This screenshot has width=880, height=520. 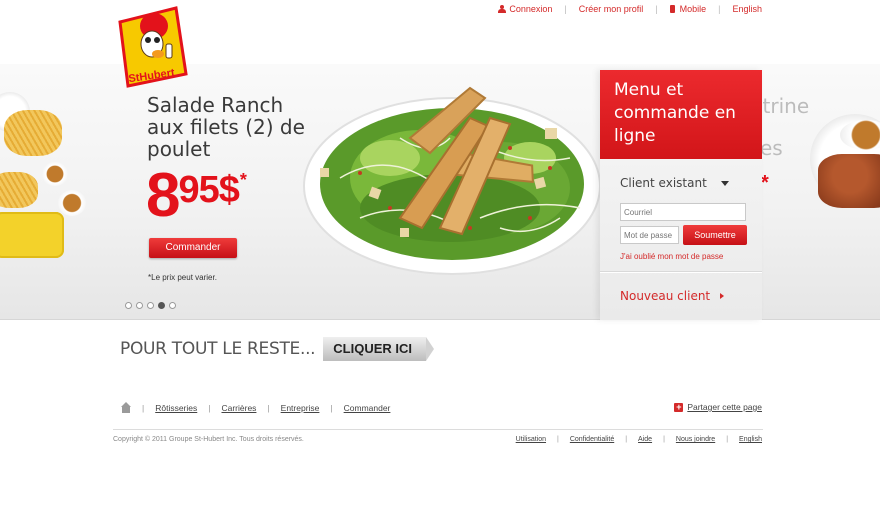 What do you see at coordinates (193, 248) in the screenshot?
I see `order-button: Commander` at bounding box center [193, 248].